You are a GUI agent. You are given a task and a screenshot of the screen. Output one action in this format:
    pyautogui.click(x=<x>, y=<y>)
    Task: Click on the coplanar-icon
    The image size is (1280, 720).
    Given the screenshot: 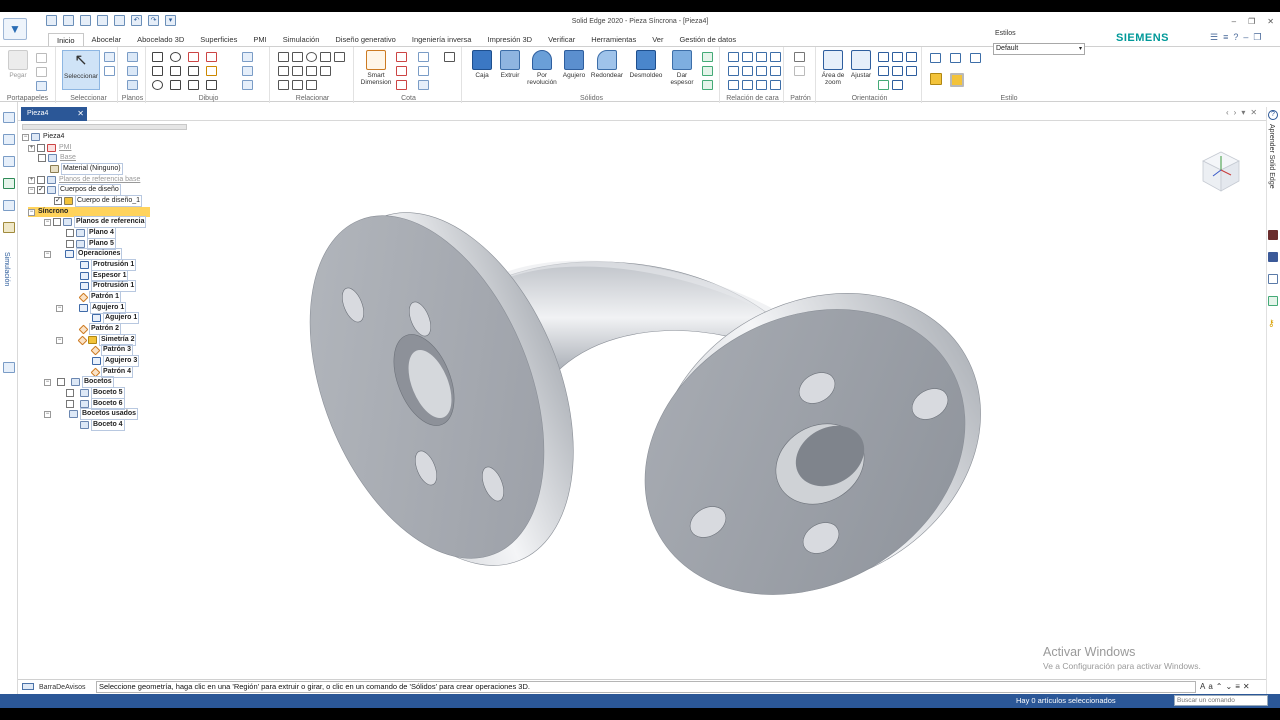 What is the action you would take?
    pyautogui.click(x=733, y=57)
    